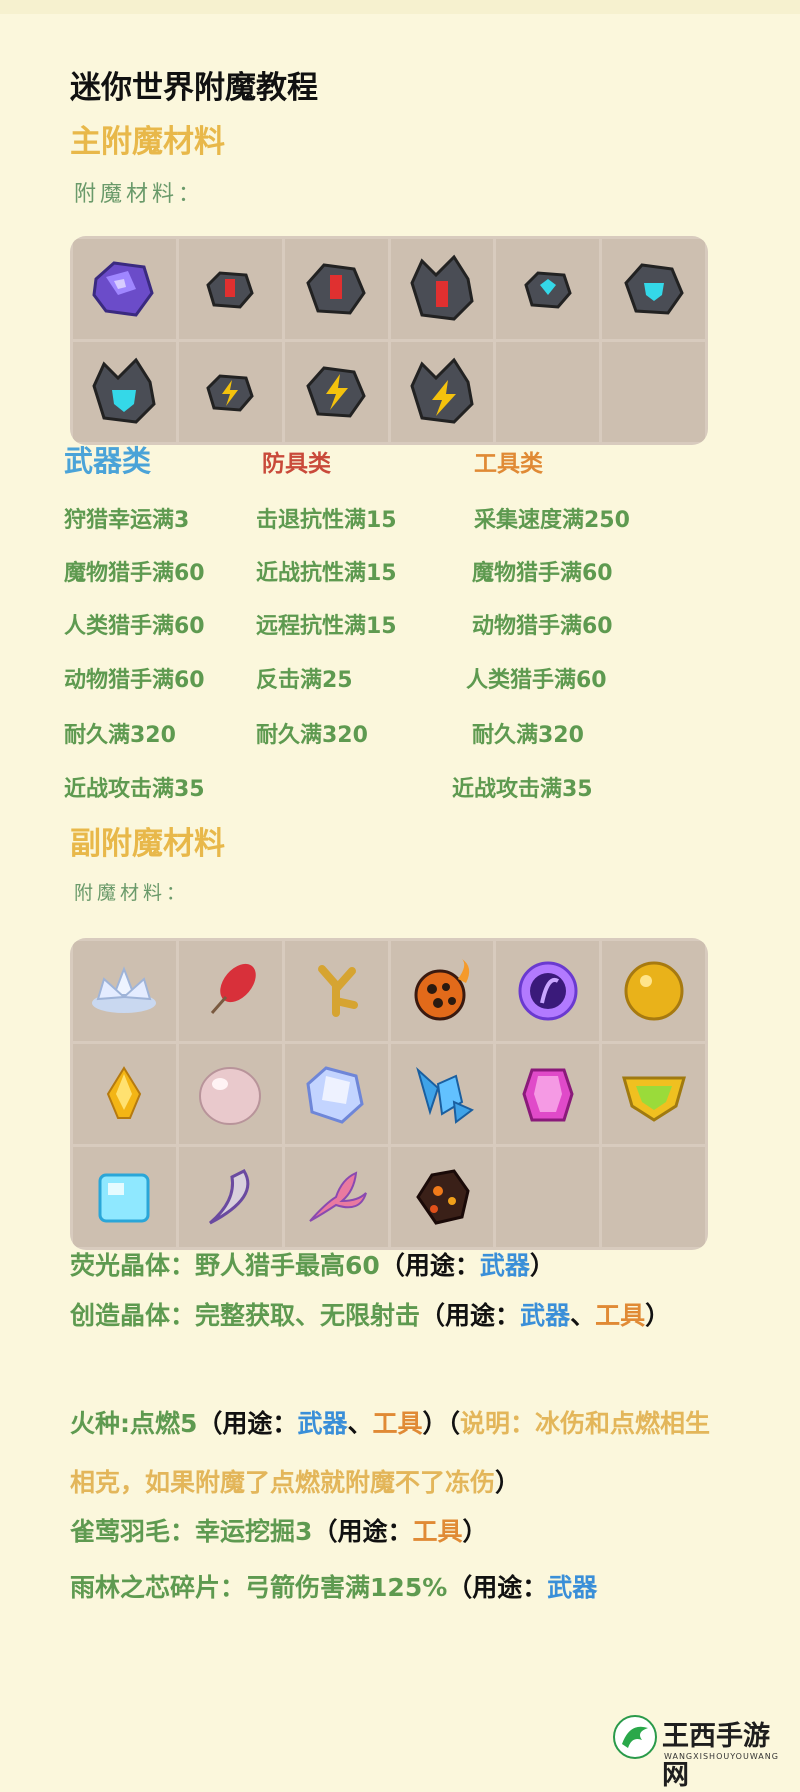 This screenshot has height=1792, width=800. I want to click on golden-orb-icon, so click(654, 991).